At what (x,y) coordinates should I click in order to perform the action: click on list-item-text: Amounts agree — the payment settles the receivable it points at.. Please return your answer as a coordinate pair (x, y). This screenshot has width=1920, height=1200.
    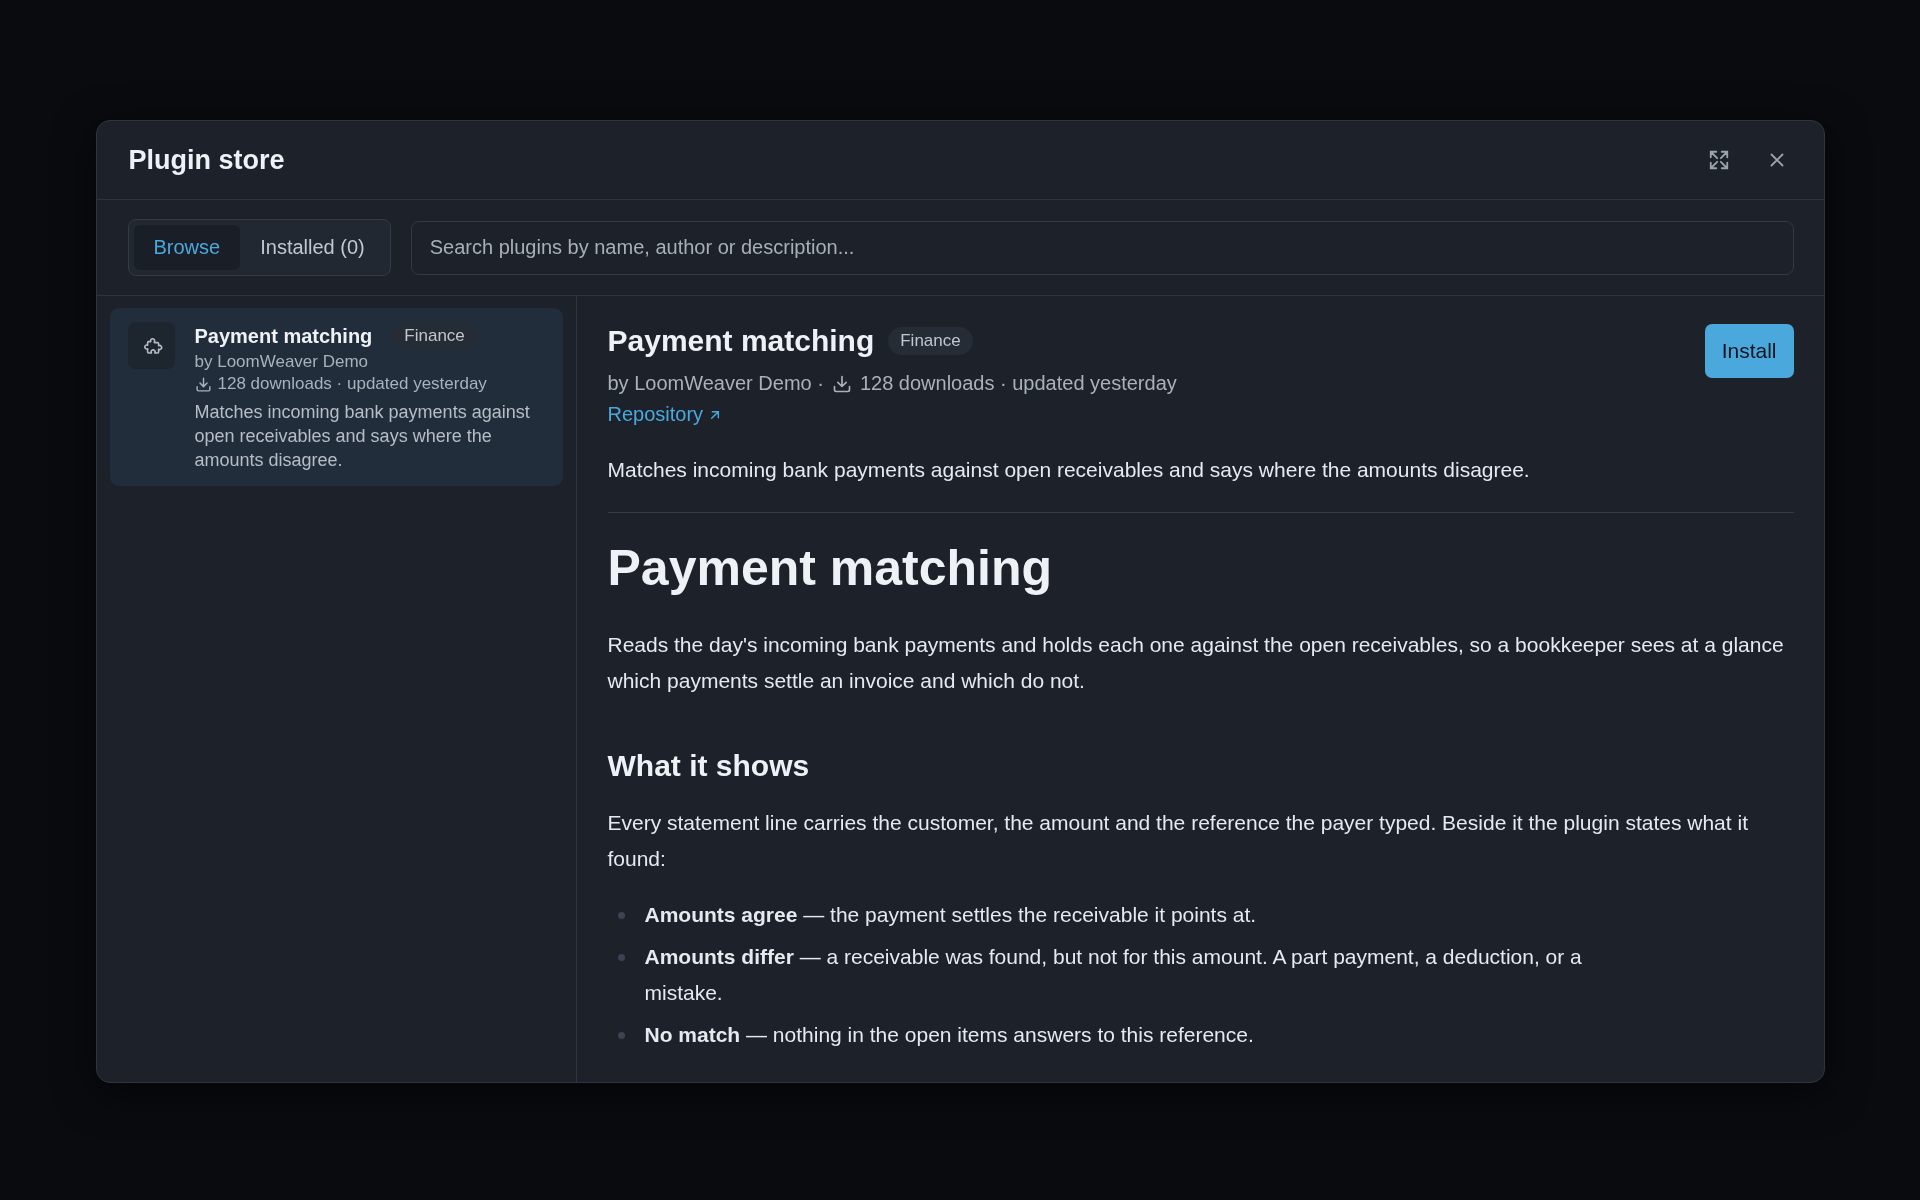
    Looking at the image, I should click on (950, 915).